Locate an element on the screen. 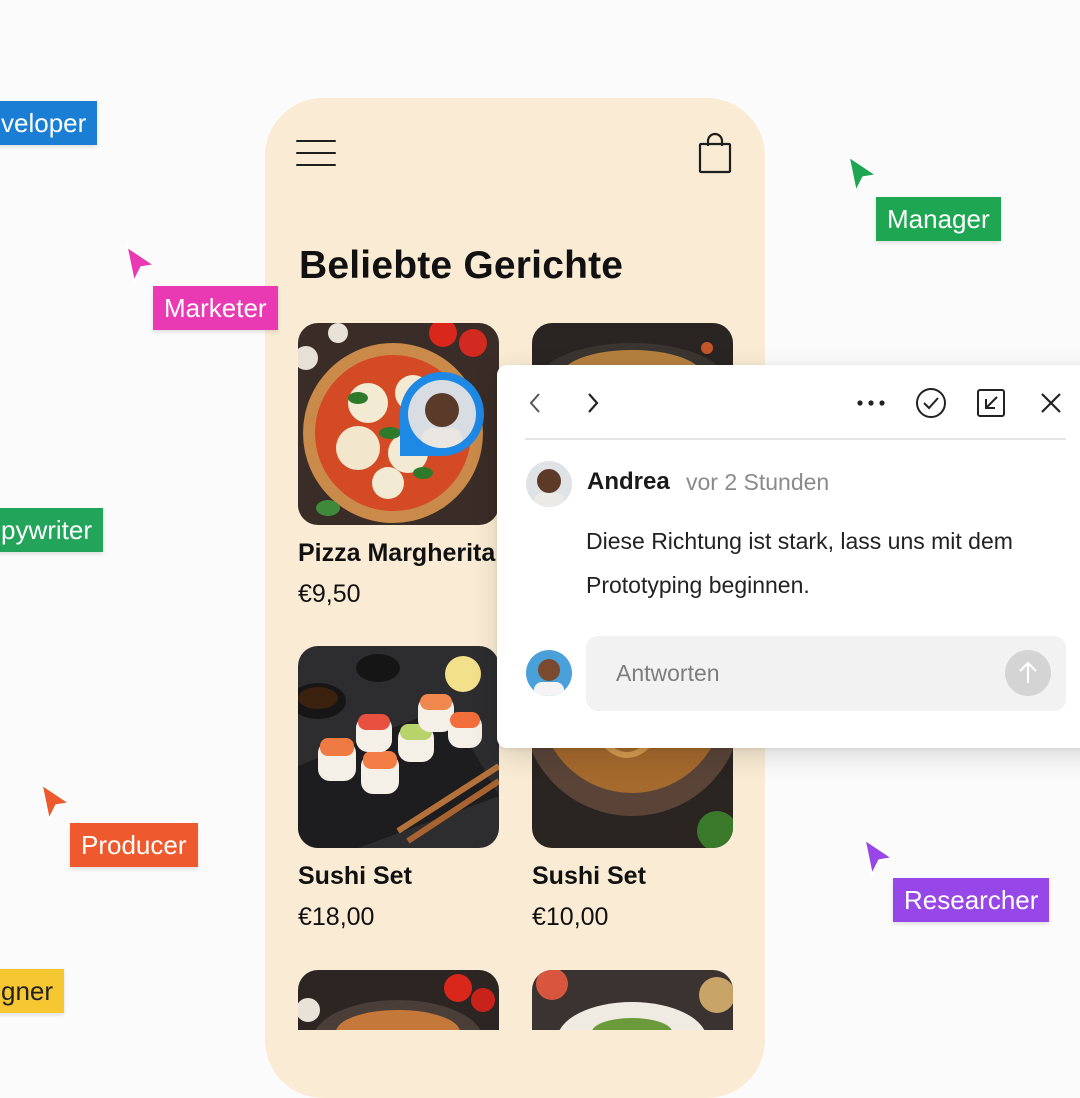 Image resolution: width=1080 pixels, height=1098 pixels. dish-price: €9,50 is located at coordinates (329, 594).